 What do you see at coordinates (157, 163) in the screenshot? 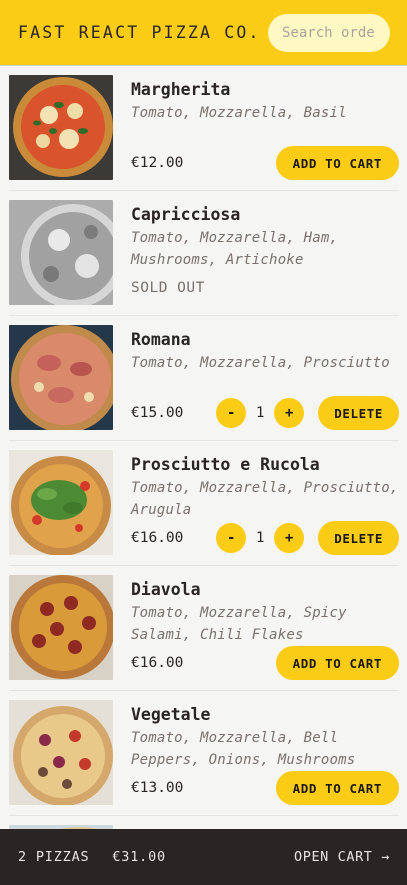
I see `pizza-price: €12.00` at bounding box center [157, 163].